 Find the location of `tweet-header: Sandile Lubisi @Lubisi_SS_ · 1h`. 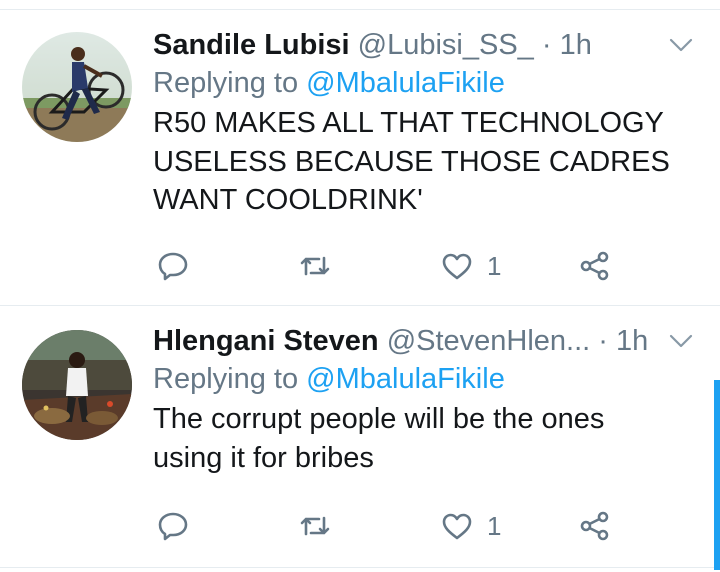

tweet-header: Sandile Lubisi @Lubisi_SS_ · 1h is located at coordinates (416, 45).